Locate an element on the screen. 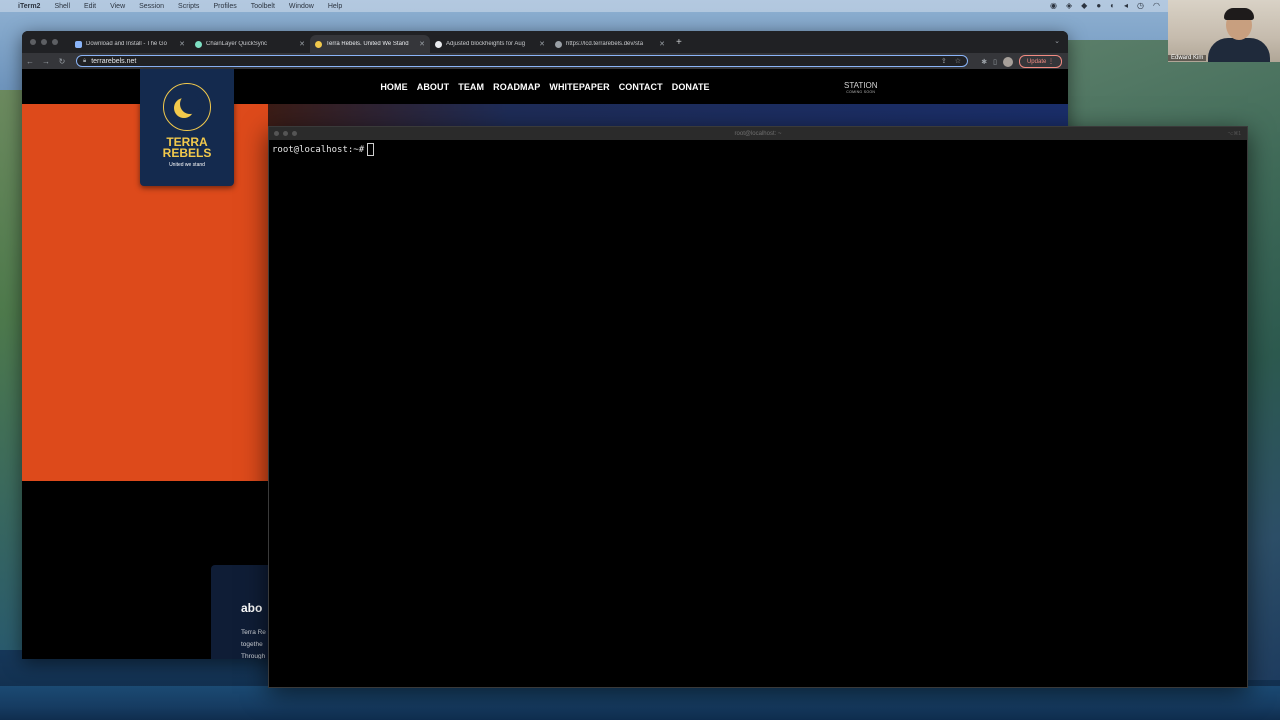 This screenshot has height=720, width=1280. logo-line-2: REBELS is located at coordinates (187, 153).